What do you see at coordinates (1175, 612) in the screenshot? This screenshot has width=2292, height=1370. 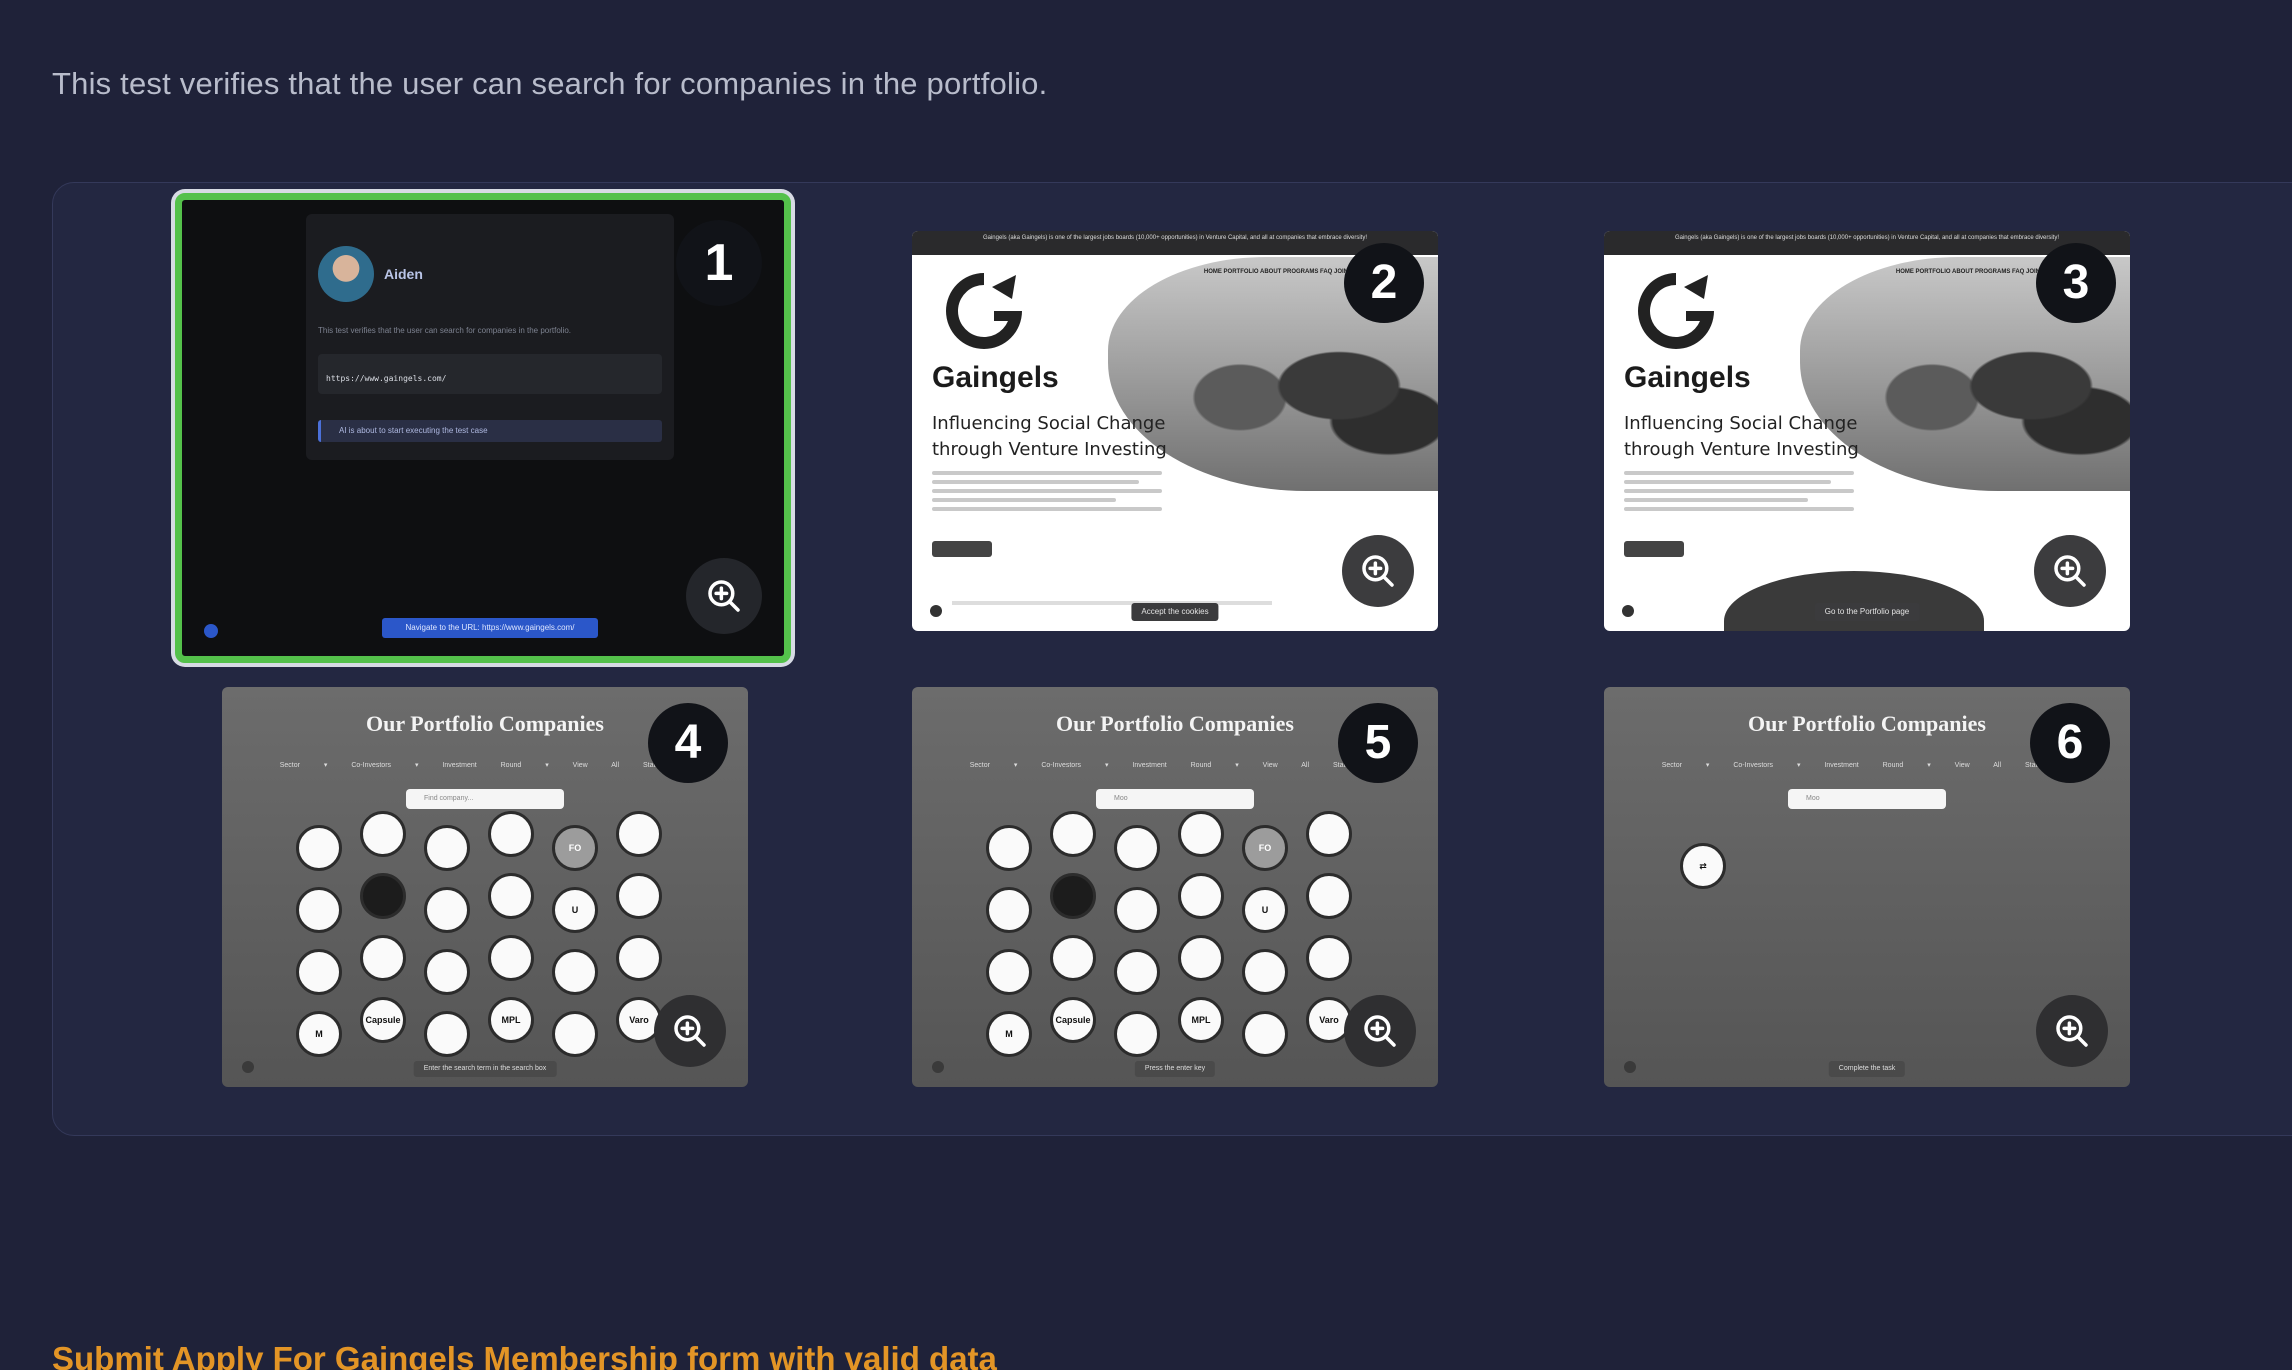 I see `step-caption: Accept the cookies` at bounding box center [1175, 612].